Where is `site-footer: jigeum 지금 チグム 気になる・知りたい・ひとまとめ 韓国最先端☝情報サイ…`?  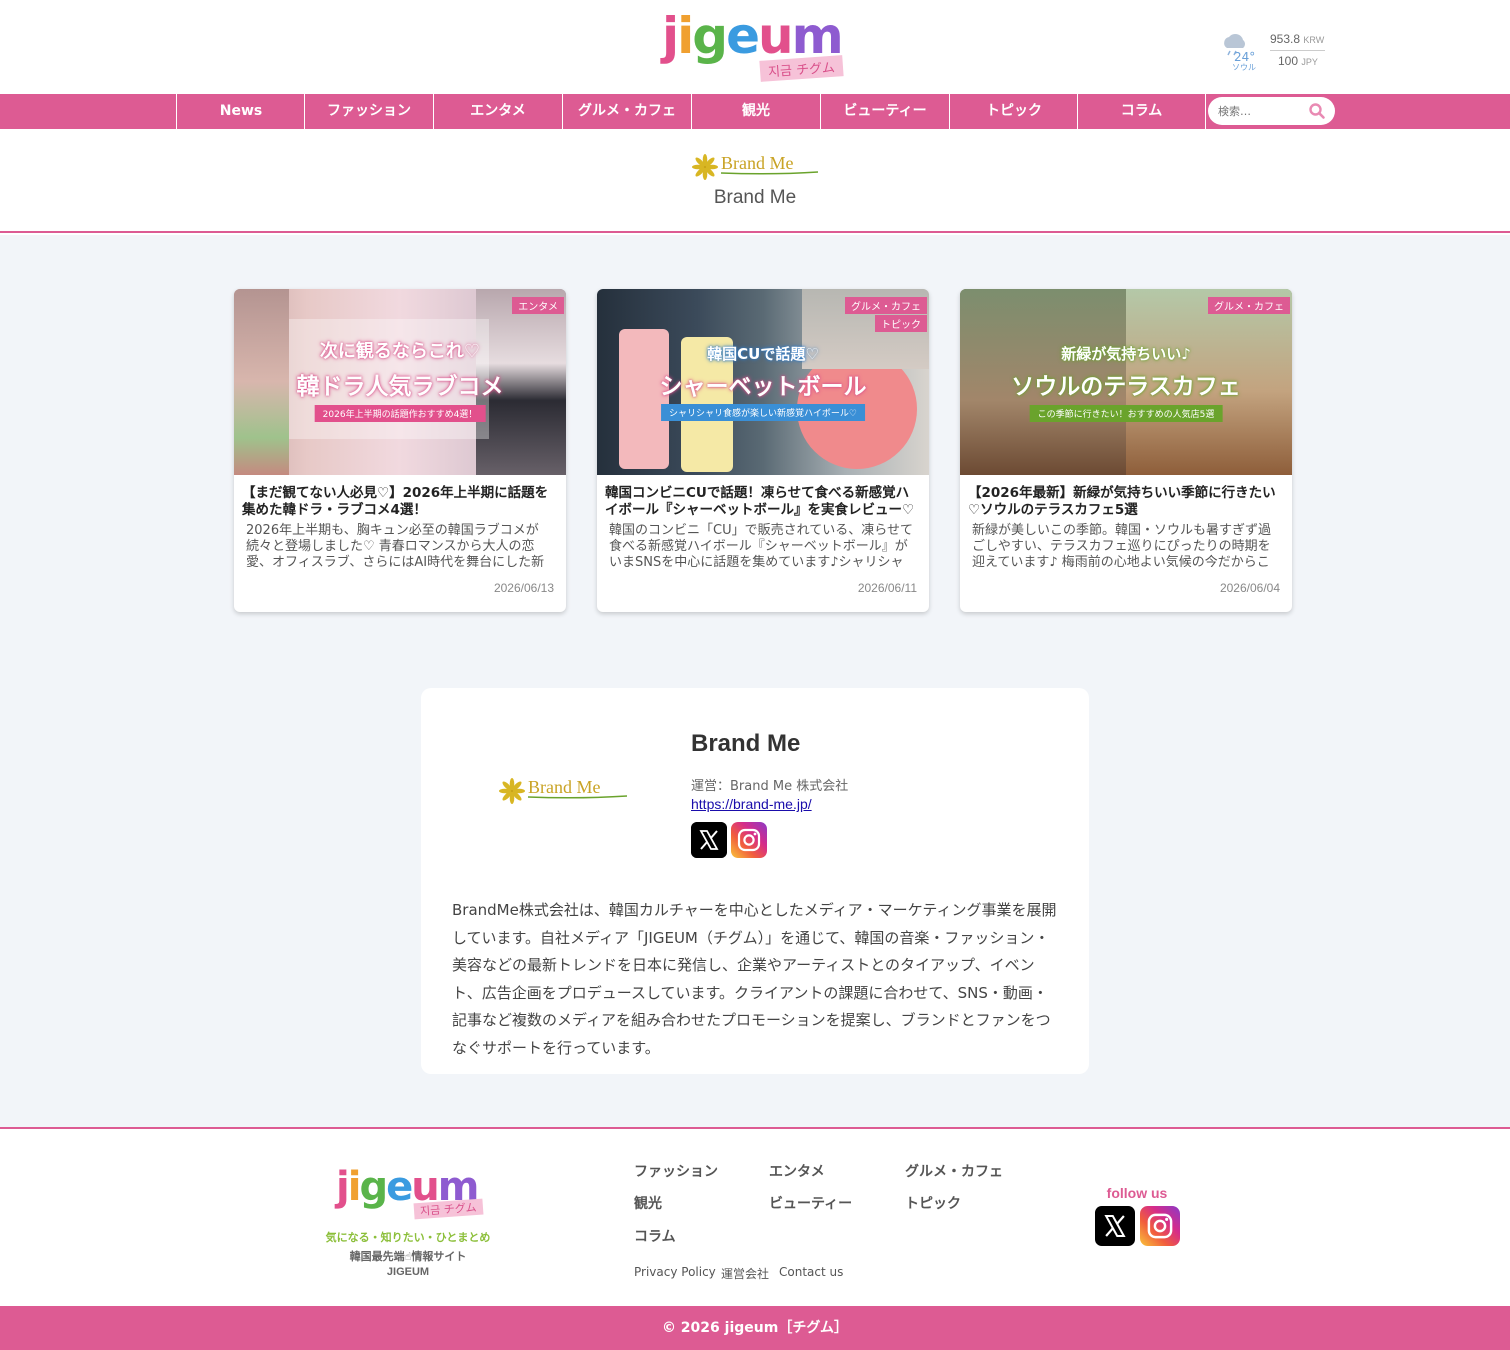
site-footer: jigeum 지금 チグム 気になる・知りたい・ひとまとめ 韓国最先端☝情報サイ… is located at coordinates (755, 1216).